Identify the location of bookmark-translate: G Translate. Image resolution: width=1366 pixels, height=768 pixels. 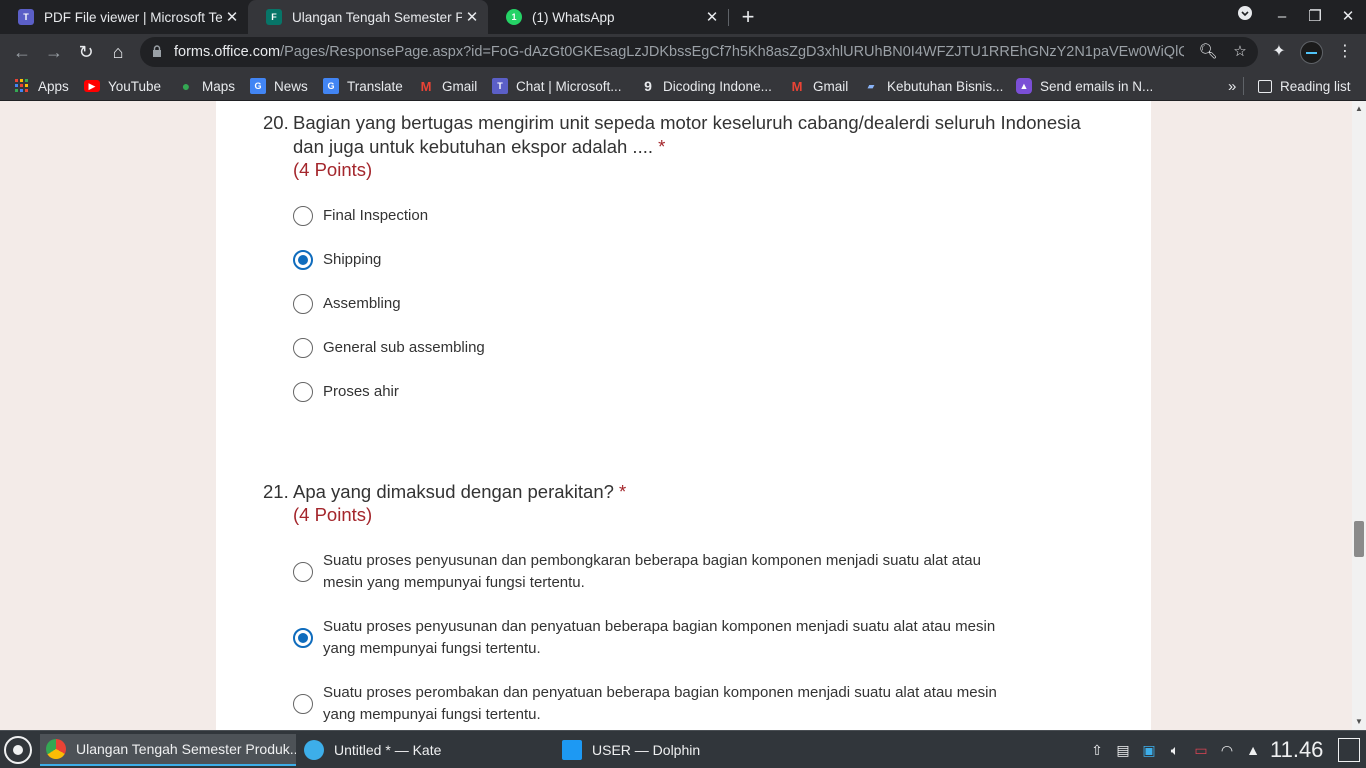
(363, 86).